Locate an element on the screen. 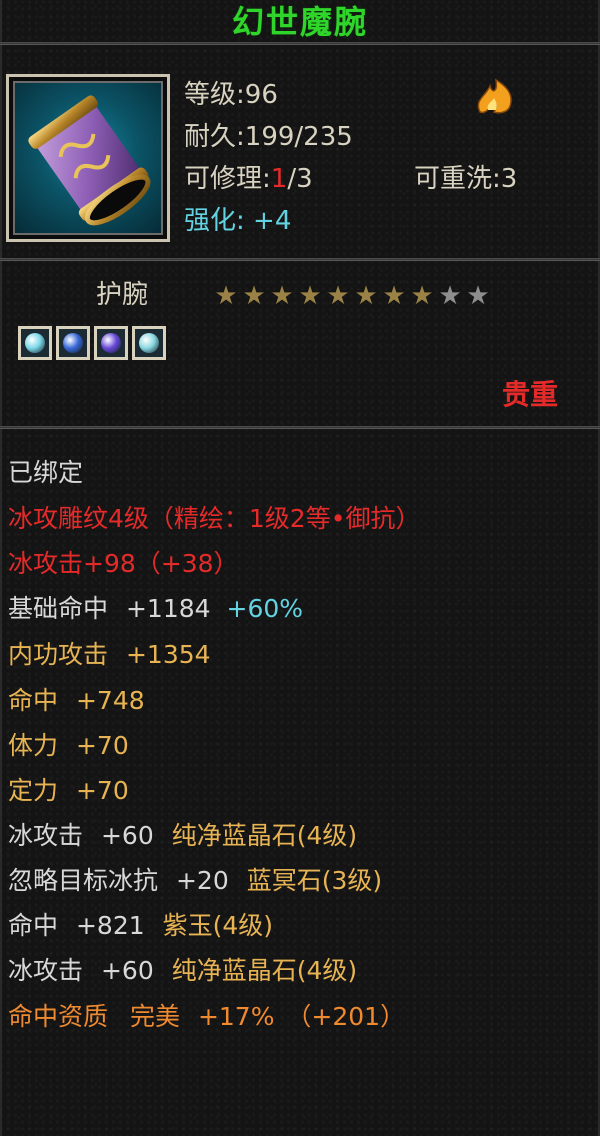 Image resolution: width=600 pixels, height=1136 pixels. gem-bonus-source: 紫玉(4级) is located at coordinates (218, 925).